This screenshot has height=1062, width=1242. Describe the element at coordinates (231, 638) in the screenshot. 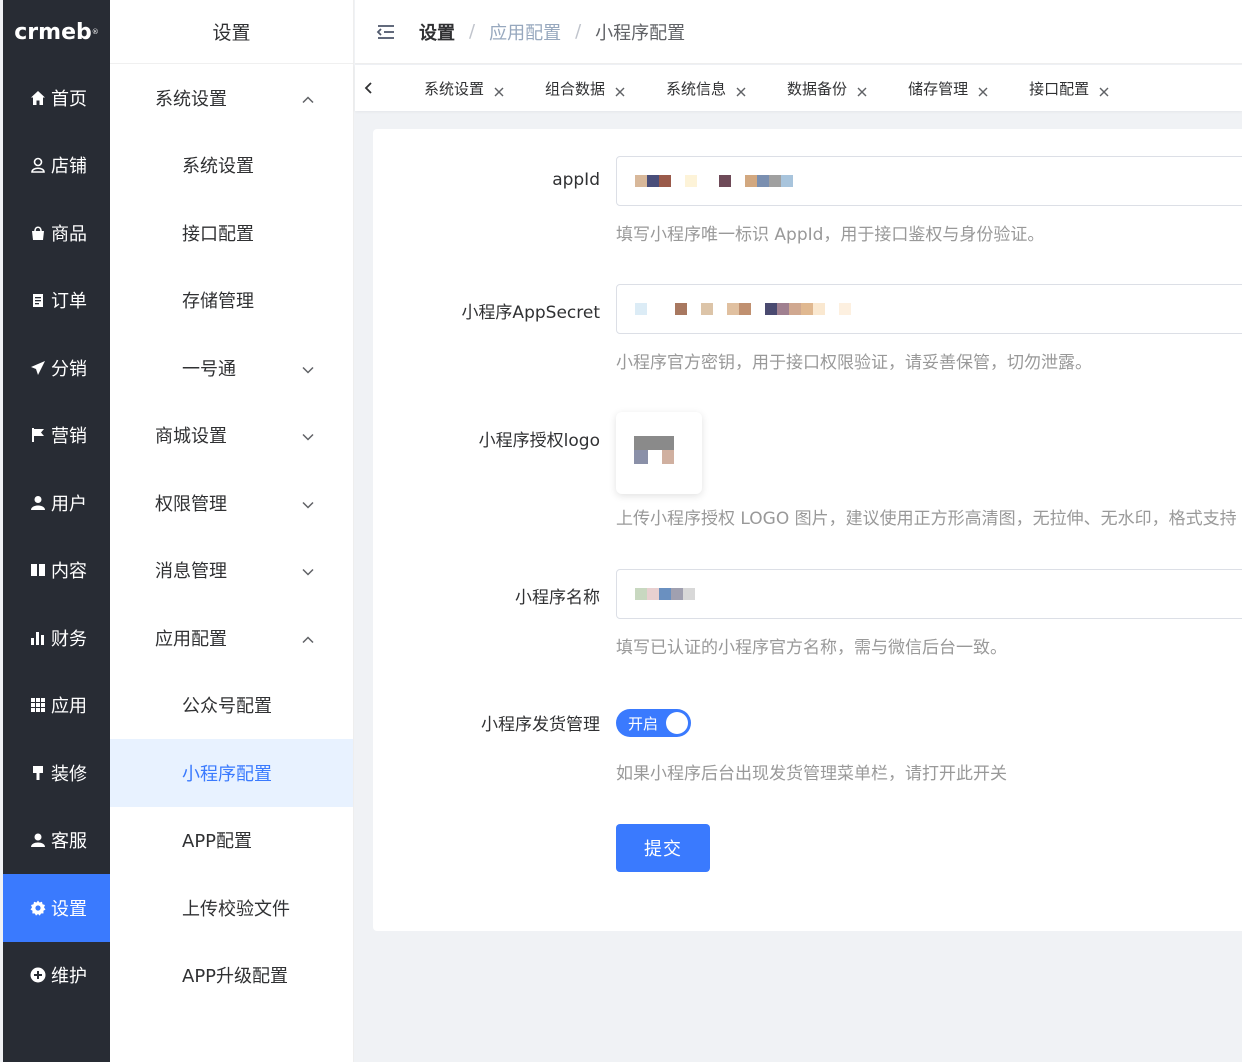

I see `submenu-group: 应用配置` at that location.